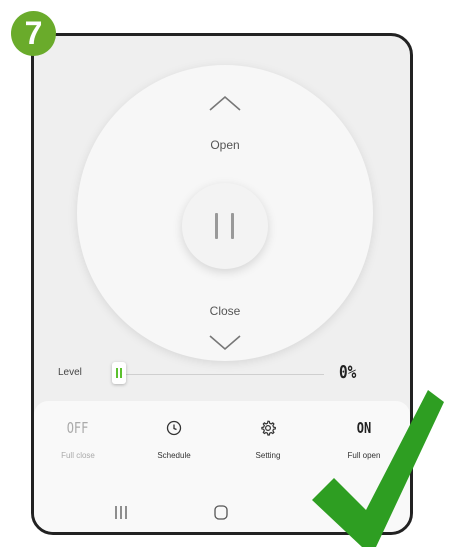 The height and width of the screenshot is (547, 451). Describe the element at coordinates (78, 428) in the screenshot. I see `off-text: OFF` at that location.